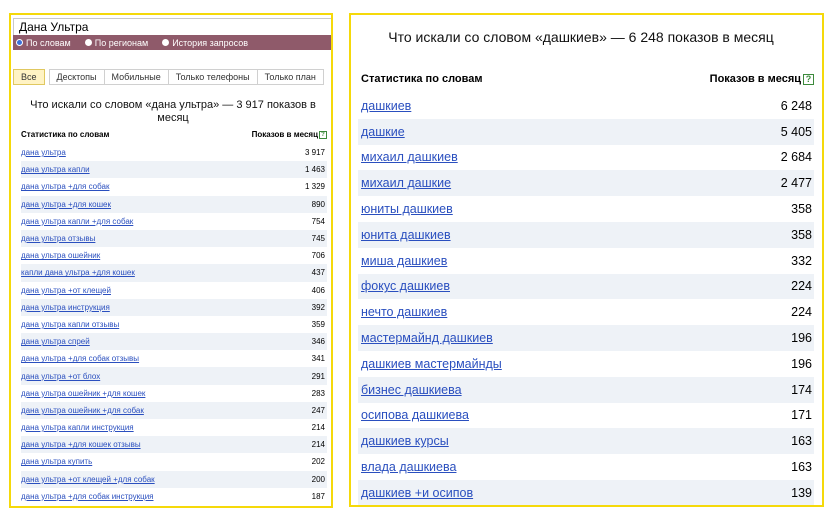  Describe the element at coordinates (430, 364) in the screenshot. I see `keyword-link: дашкиев мастермайнды` at that location.